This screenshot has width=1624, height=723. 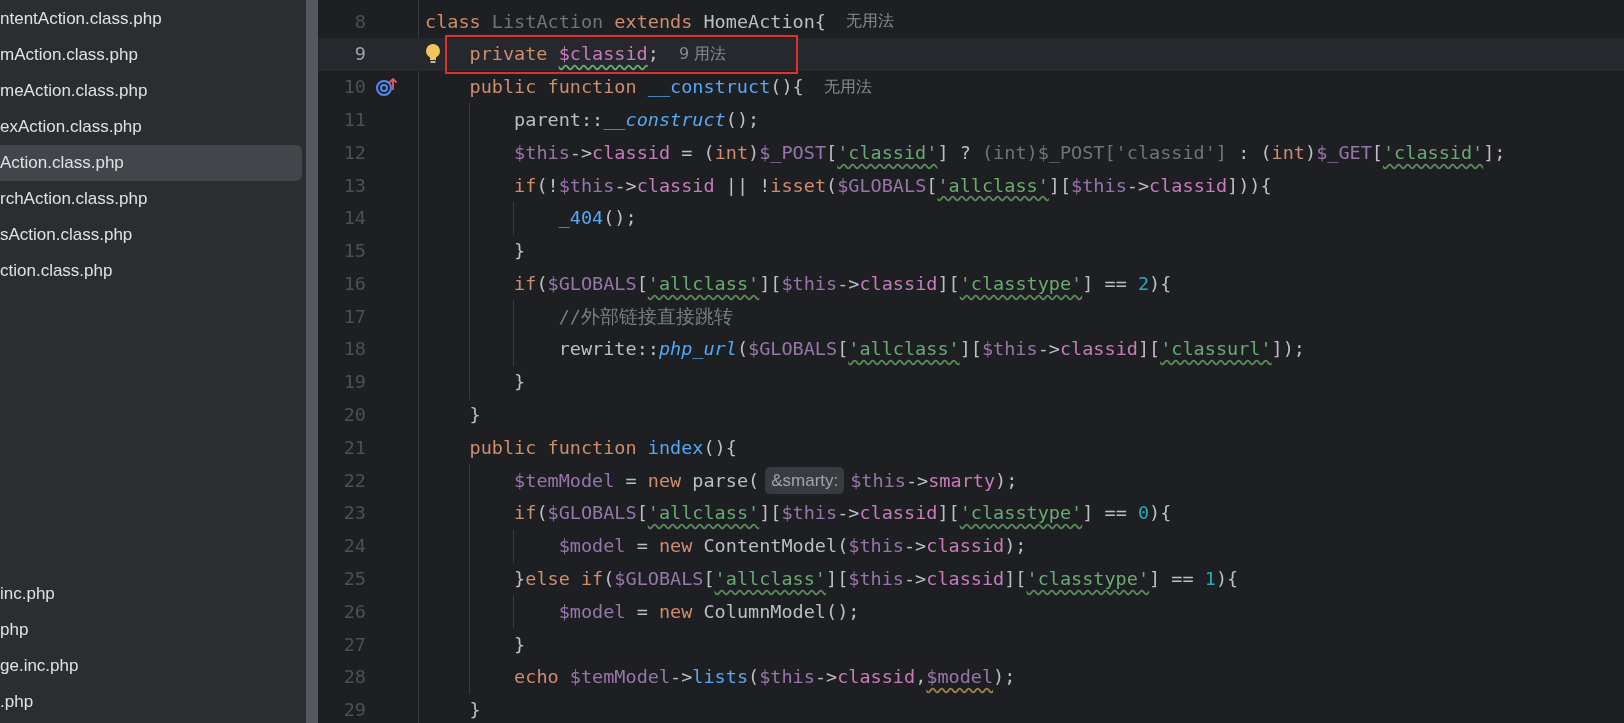 I want to click on lightbulb-icon, so click(x=433, y=53).